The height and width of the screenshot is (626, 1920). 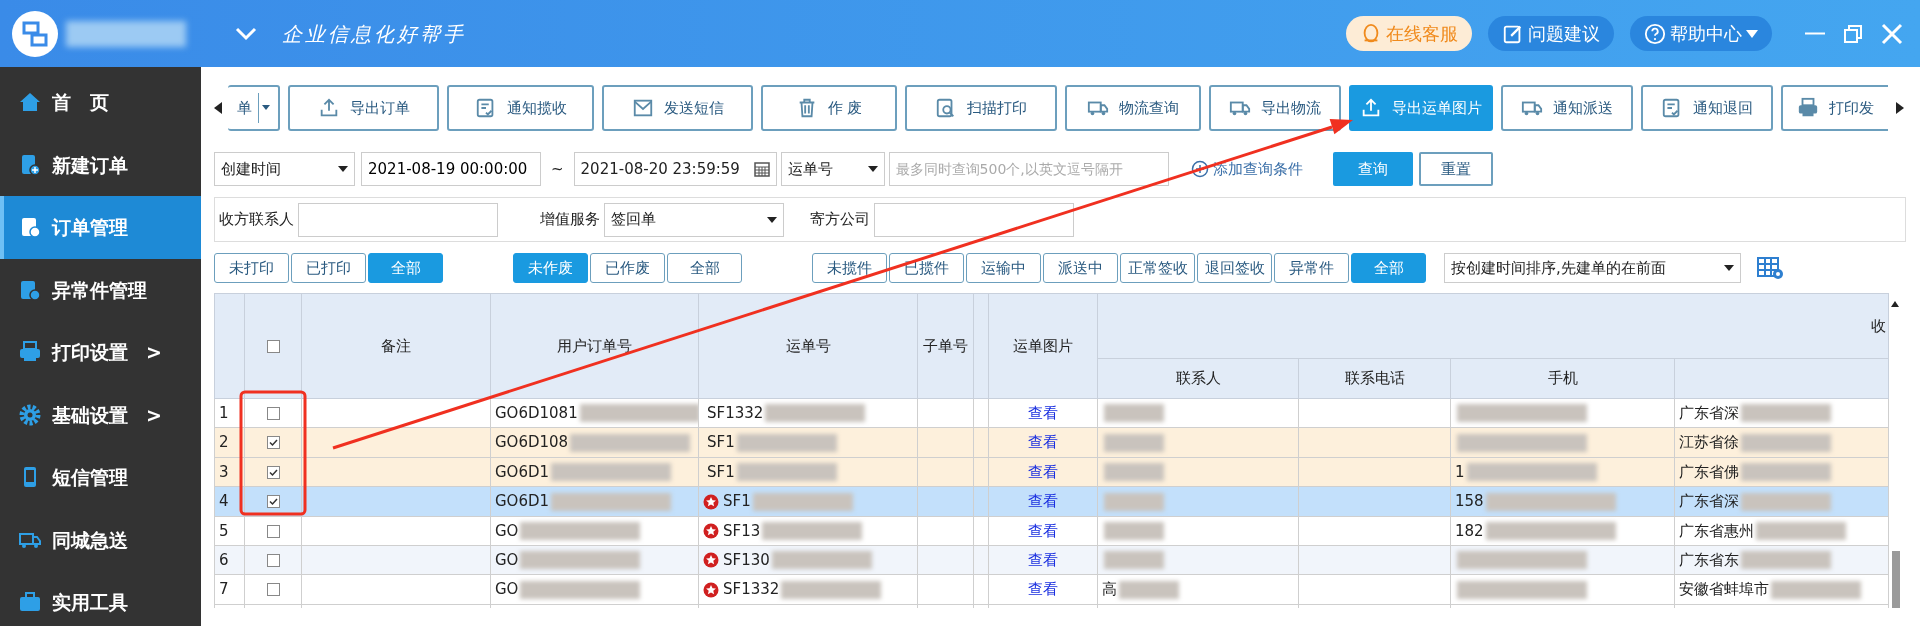 I want to click on restore-icon, so click(x=1853, y=33).